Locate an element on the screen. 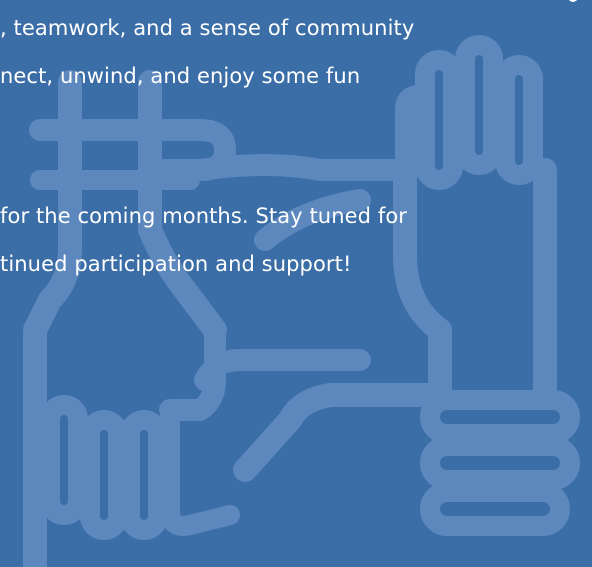 Image resolution: width=592 pixels, height=567 pixels. paragraph-2-line-2: tinued participation and support! is located at coordinates (176, 264).